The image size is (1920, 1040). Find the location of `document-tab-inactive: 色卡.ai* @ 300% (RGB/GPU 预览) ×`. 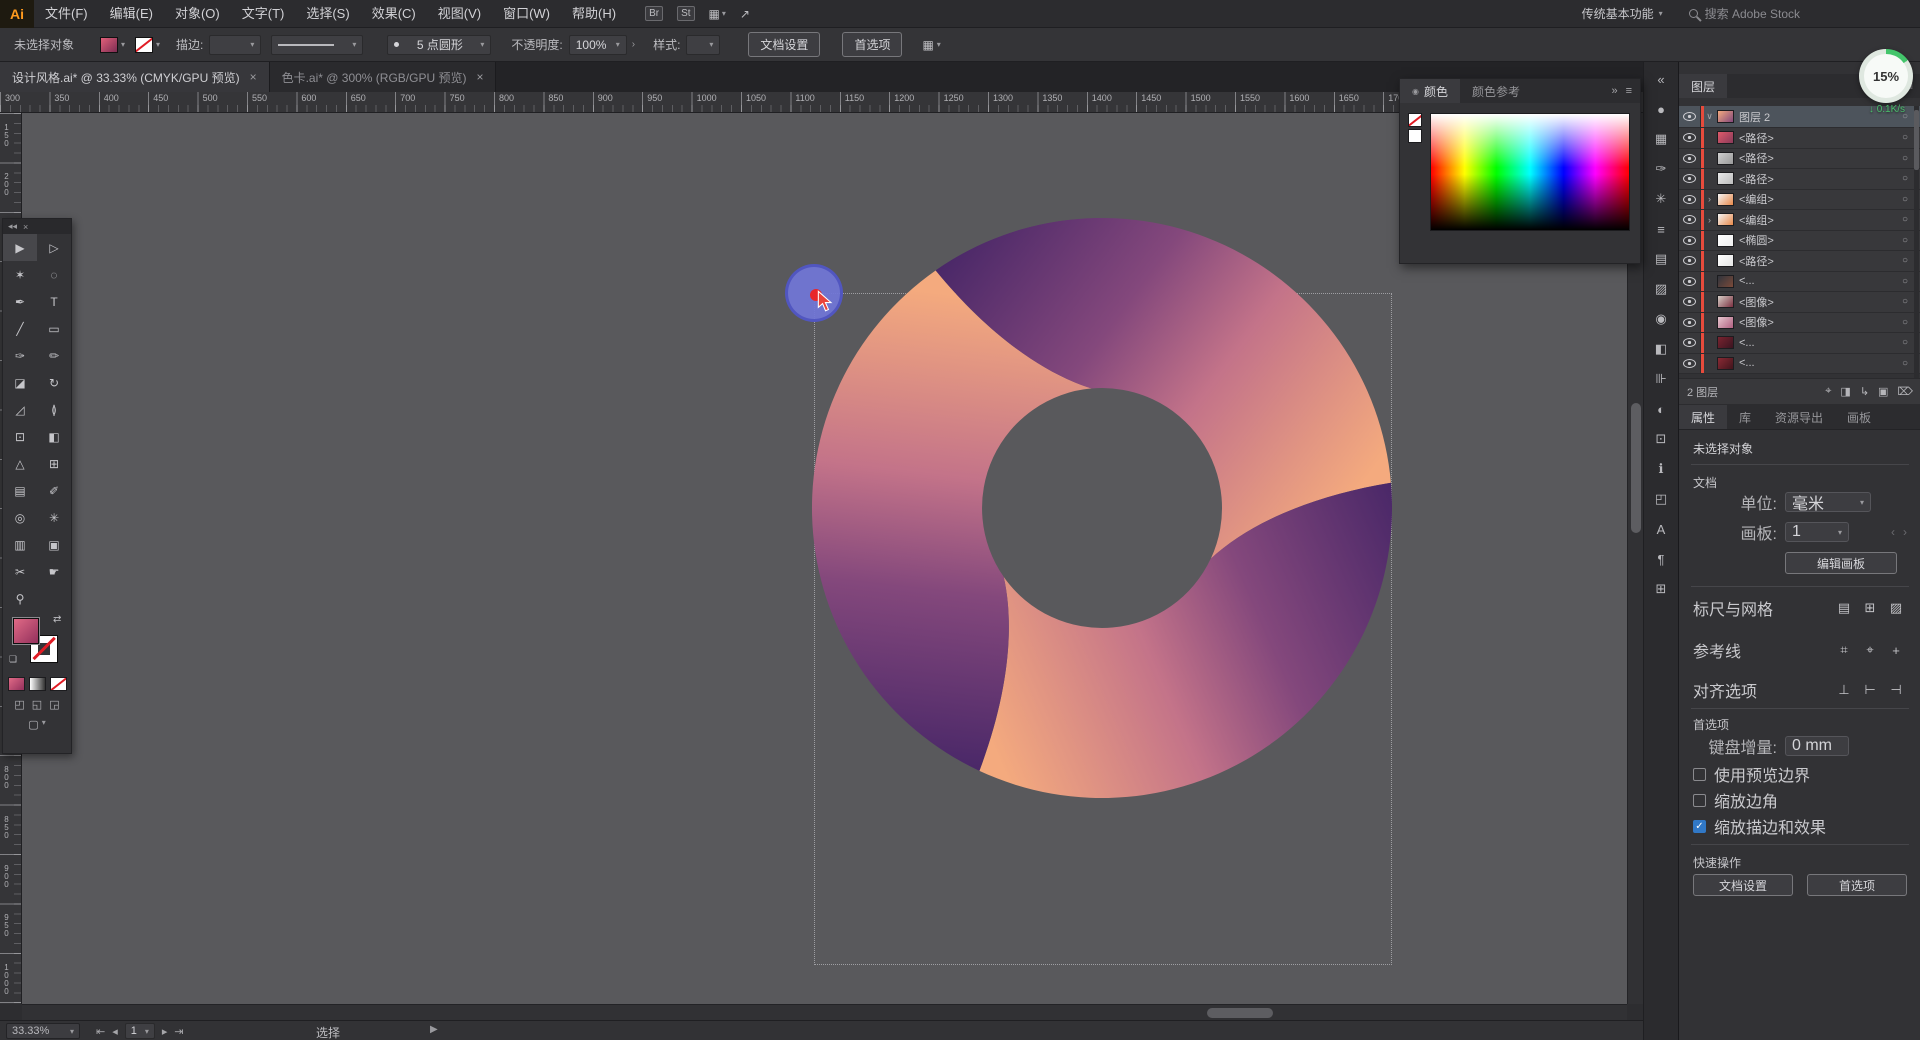

document-tab-inactive: 色卡.ai* @ 300% (RGB/GPU 预览) × is located at coordinates (383, 77).